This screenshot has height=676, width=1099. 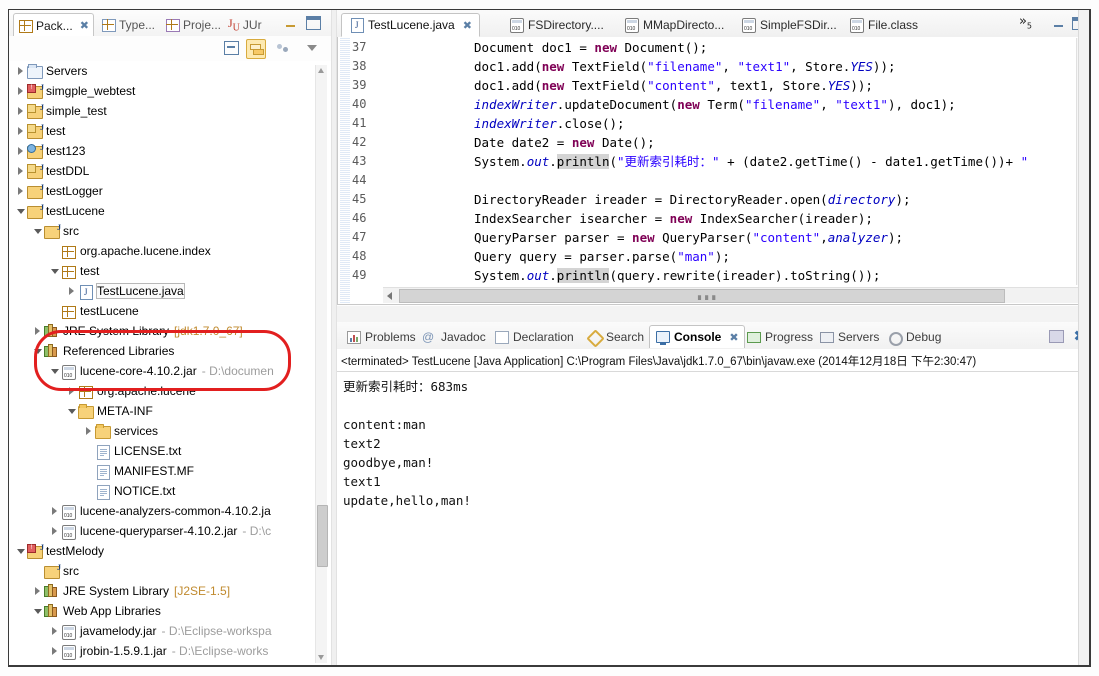 What do you see at coordinates (389, 296) in the screenshot?
I see `scroll-left-arrow-icon` at bounding box center [389, 296].